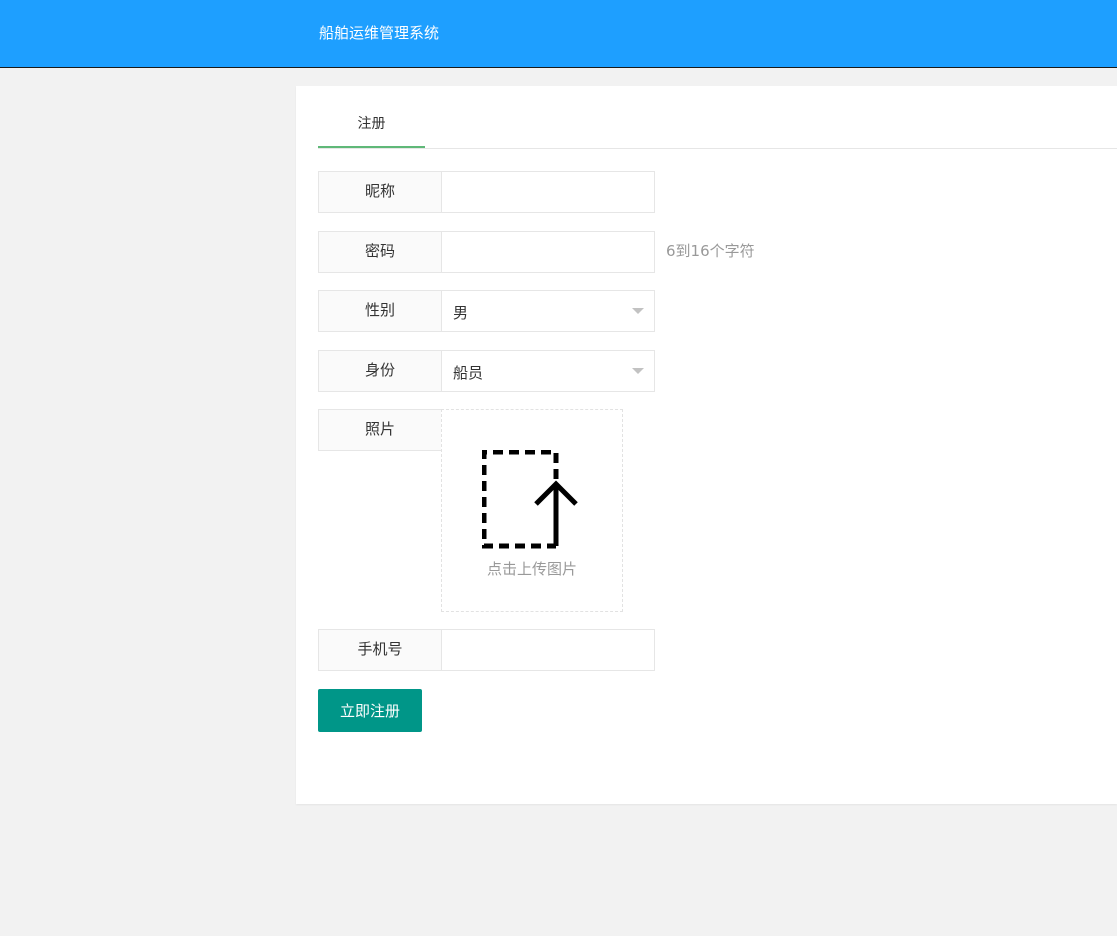 The width and height of the screenshot is (1117, 936). I want to click on register-button: 立即注册, so click(370, 710).